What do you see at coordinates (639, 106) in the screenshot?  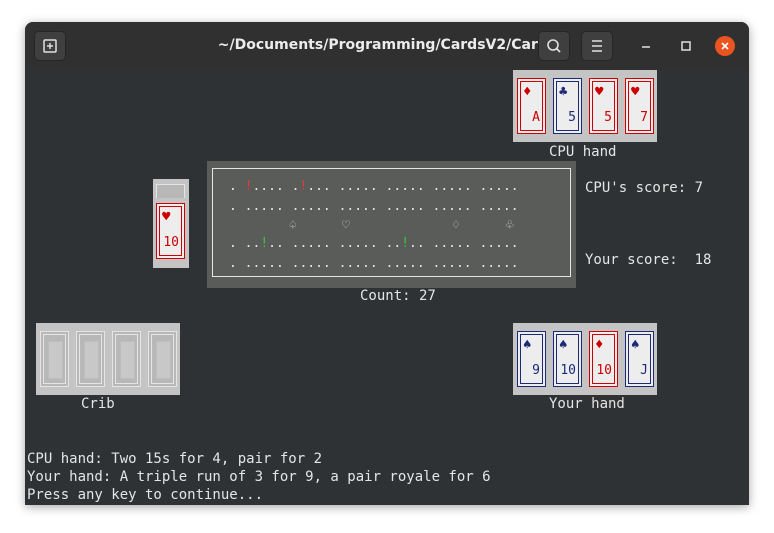 I see `cpu-card: ♥ 7` at bounding box center [639, 106].